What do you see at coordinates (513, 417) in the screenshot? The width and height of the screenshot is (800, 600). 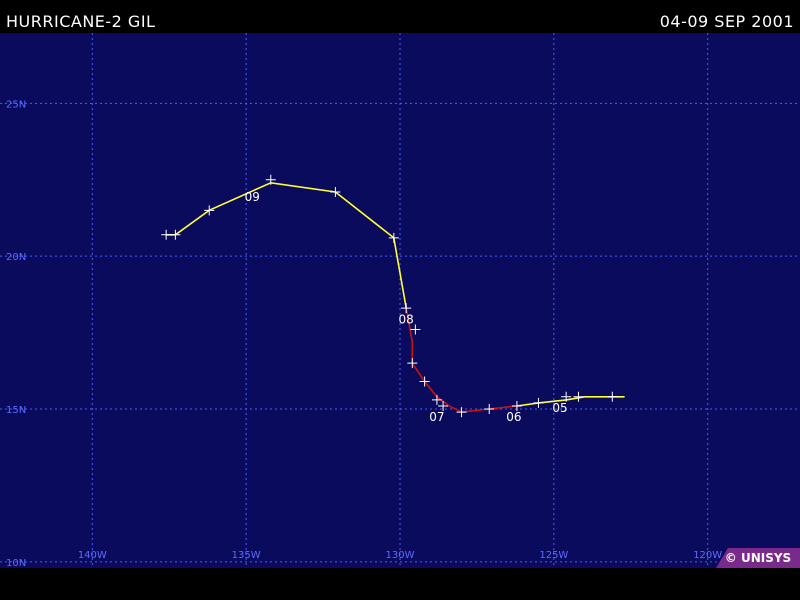 I see `day-label: 06` at bounding box center [513, 417].